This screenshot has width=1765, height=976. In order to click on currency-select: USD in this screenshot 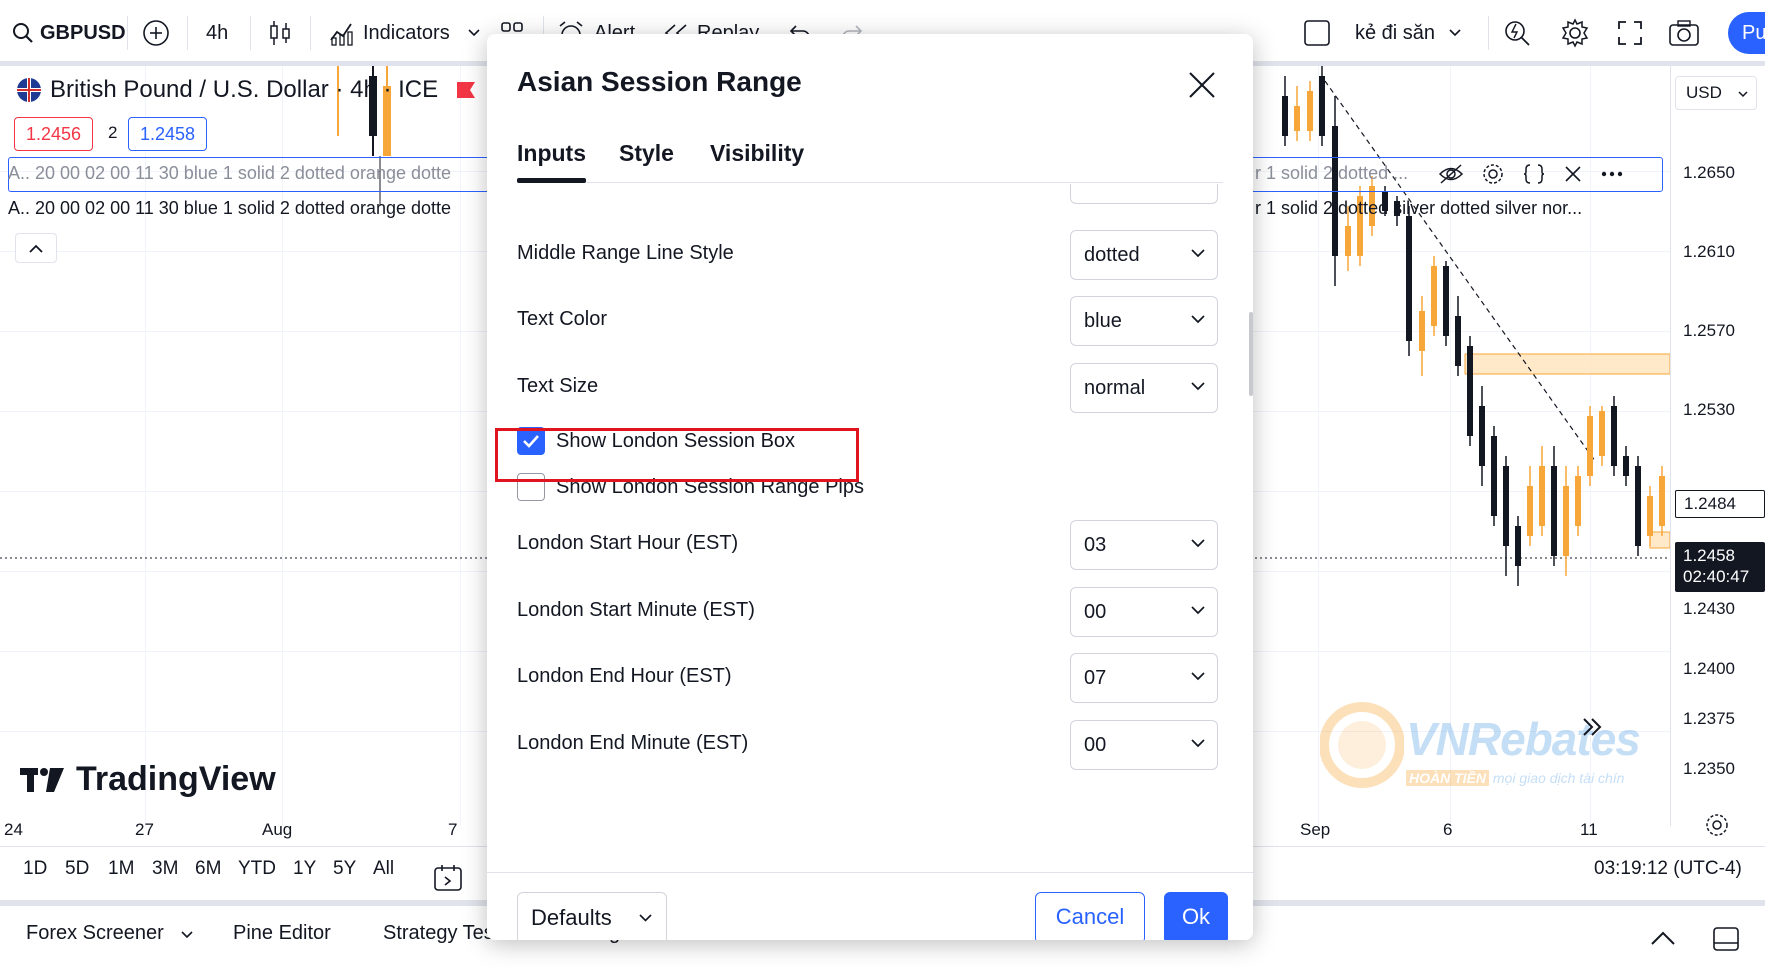, I will do `click(1716, 93)`.